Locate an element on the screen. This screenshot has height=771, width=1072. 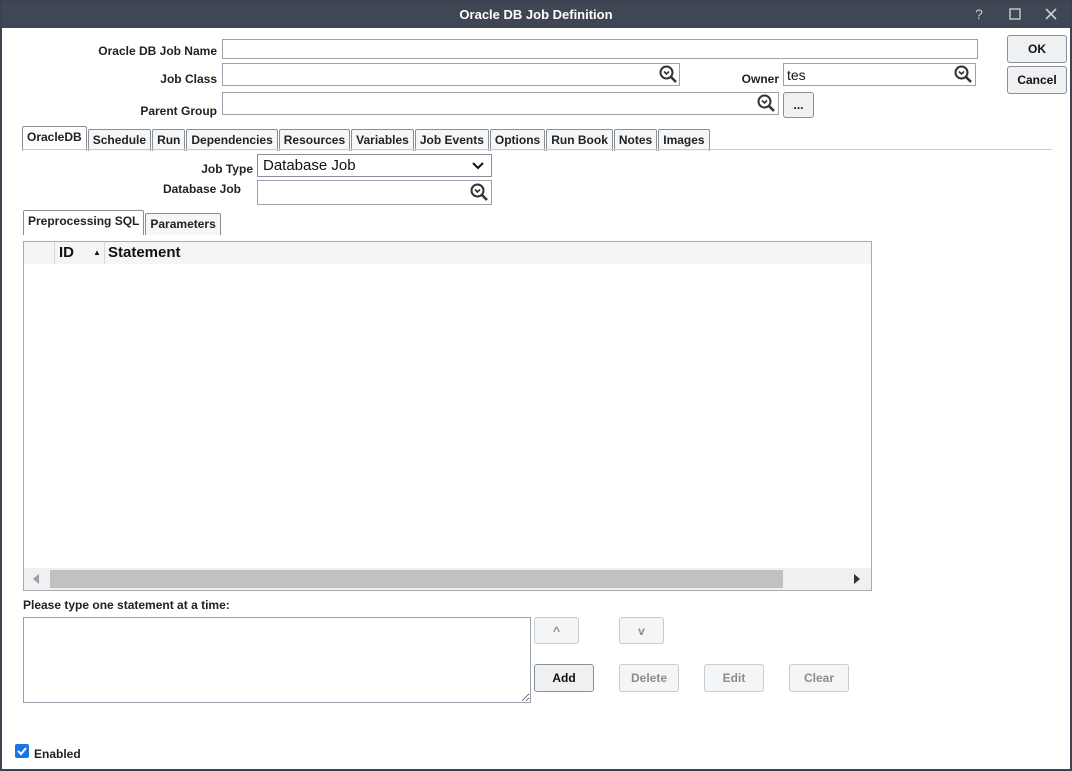
job-class-label: Job Class is located at coordinates (188, 79).